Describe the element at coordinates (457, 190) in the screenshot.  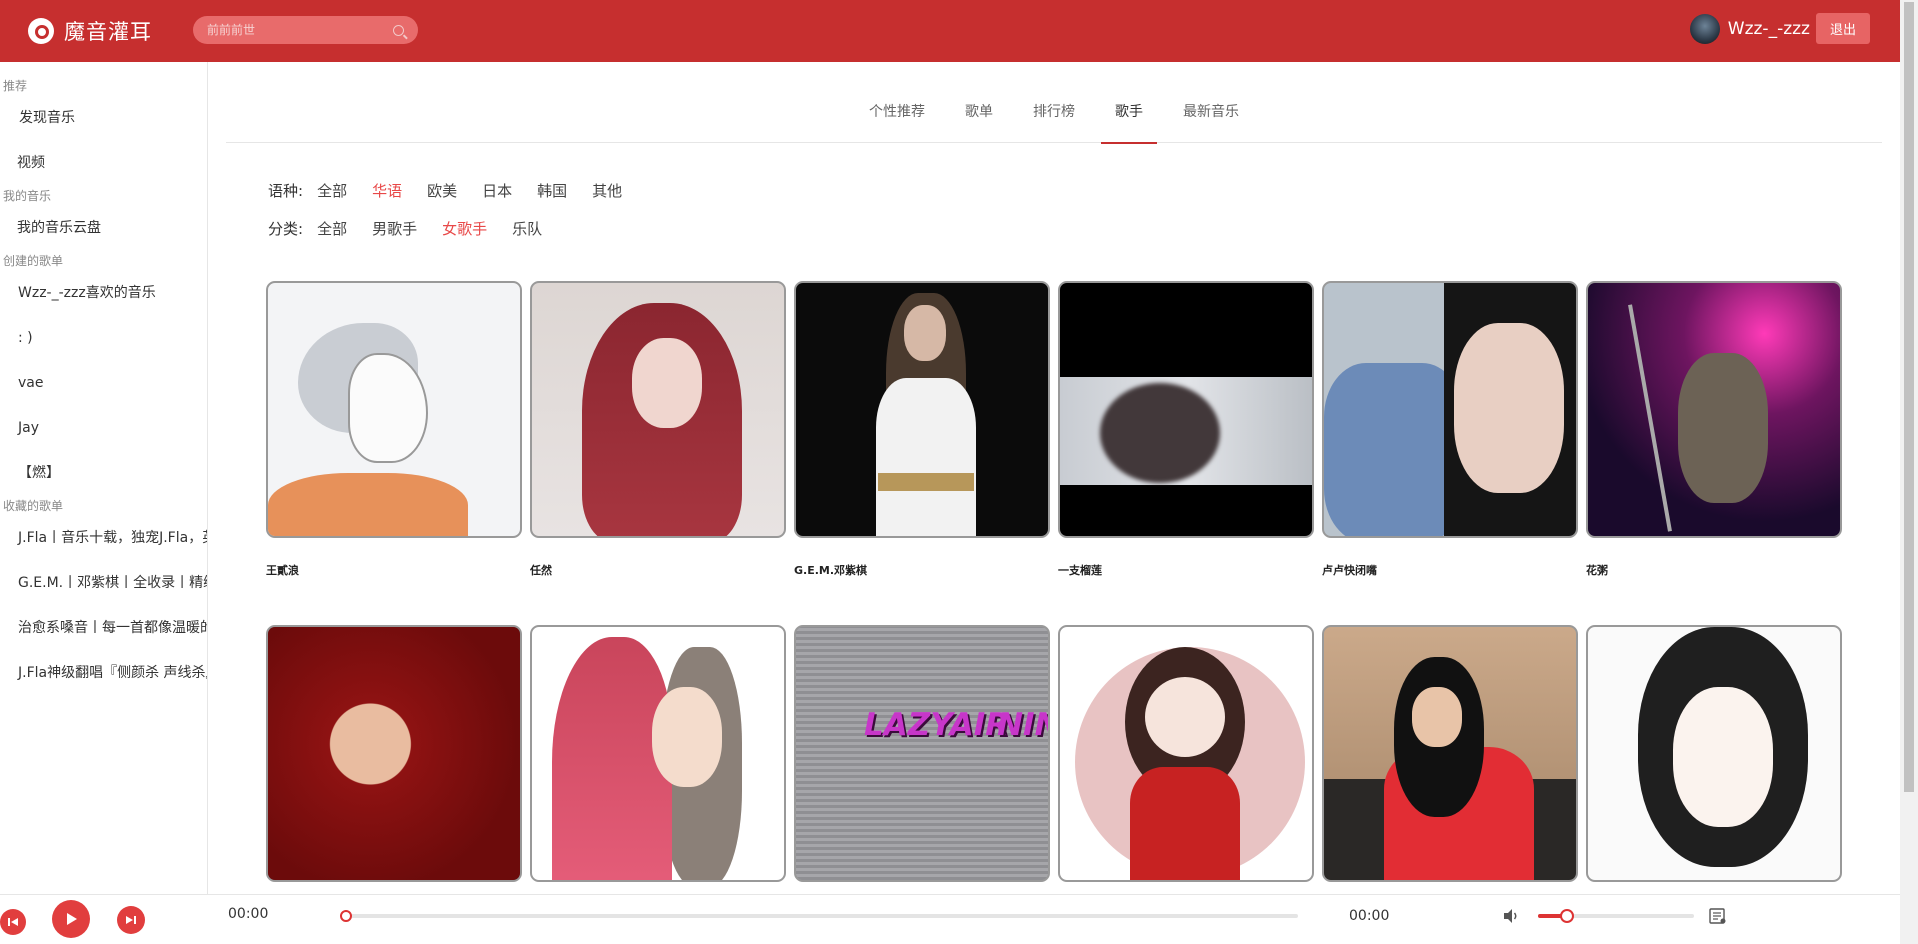
I see `language-filter: 语种: 全部 华语 欧美 日本 韩国 其他` at that location.